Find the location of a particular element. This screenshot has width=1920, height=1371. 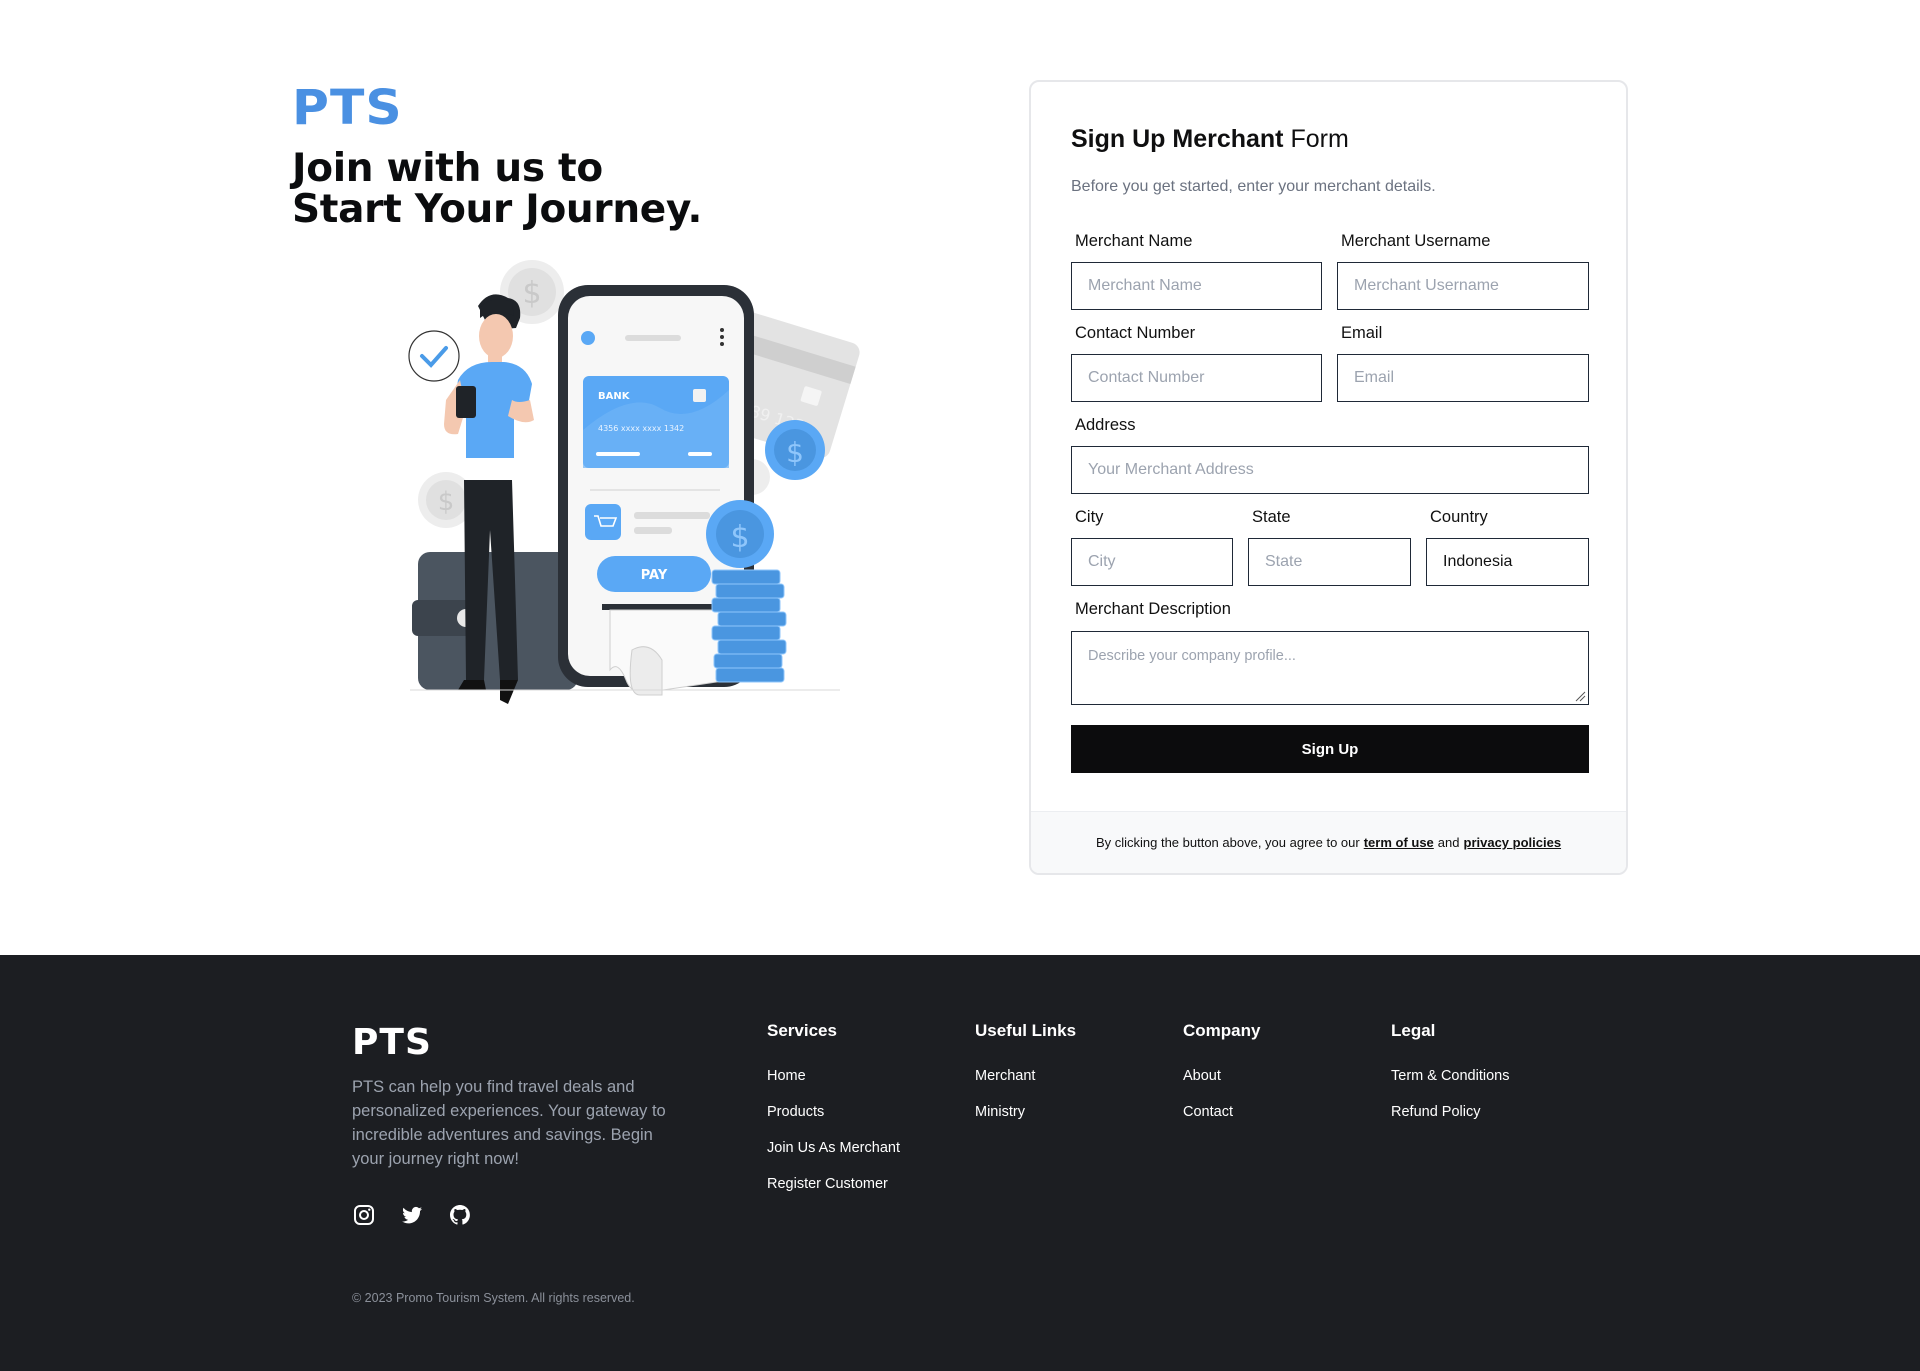

merchant-name-label: Merchant Name is located at coordinates (1134, 241).